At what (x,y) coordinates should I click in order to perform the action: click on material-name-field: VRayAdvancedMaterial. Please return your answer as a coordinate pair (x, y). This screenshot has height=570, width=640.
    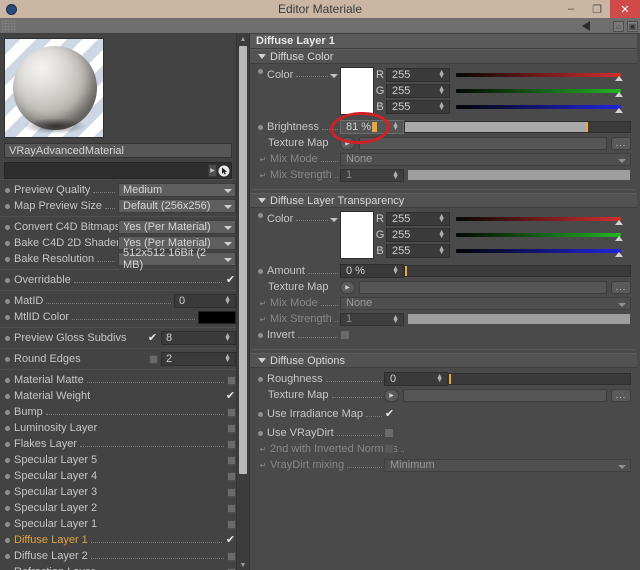
    Looking at the image, I should click on (118, 150).